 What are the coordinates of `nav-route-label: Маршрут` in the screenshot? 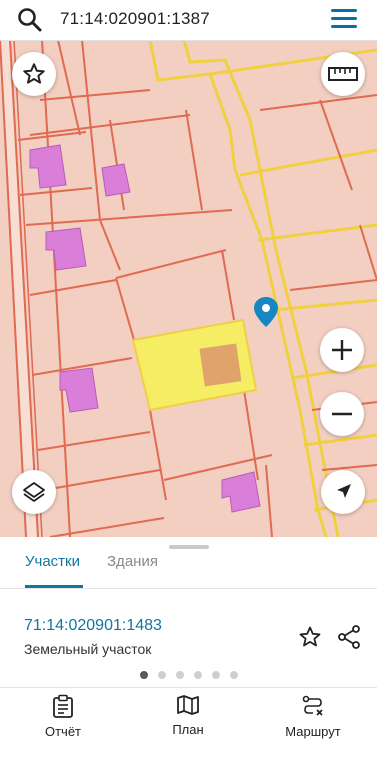 It's located at (313, 731).